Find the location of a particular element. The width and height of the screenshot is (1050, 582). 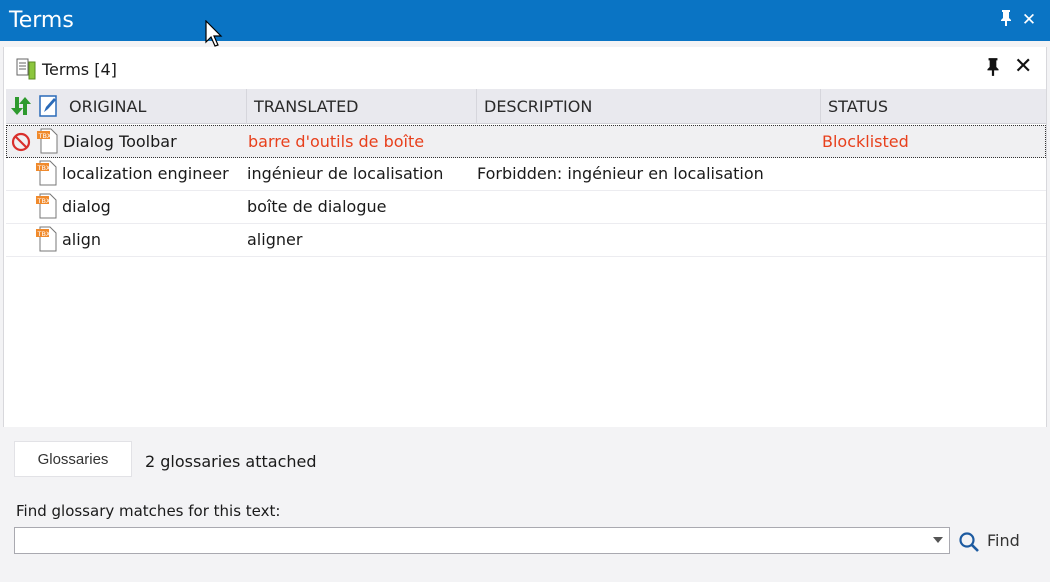

column-header: ORIGINAL TRANSLATED DESCRIPTION STATUS is located at coordinates (526, 106).